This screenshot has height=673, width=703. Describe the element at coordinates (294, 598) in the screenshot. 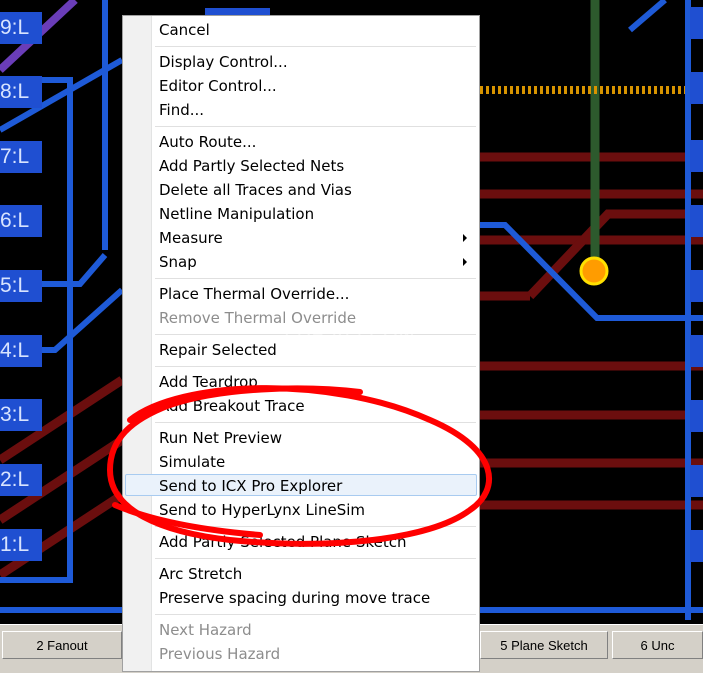

I see `menu-item-preserve-spacing: Preserve spacing during move trace` at that location.